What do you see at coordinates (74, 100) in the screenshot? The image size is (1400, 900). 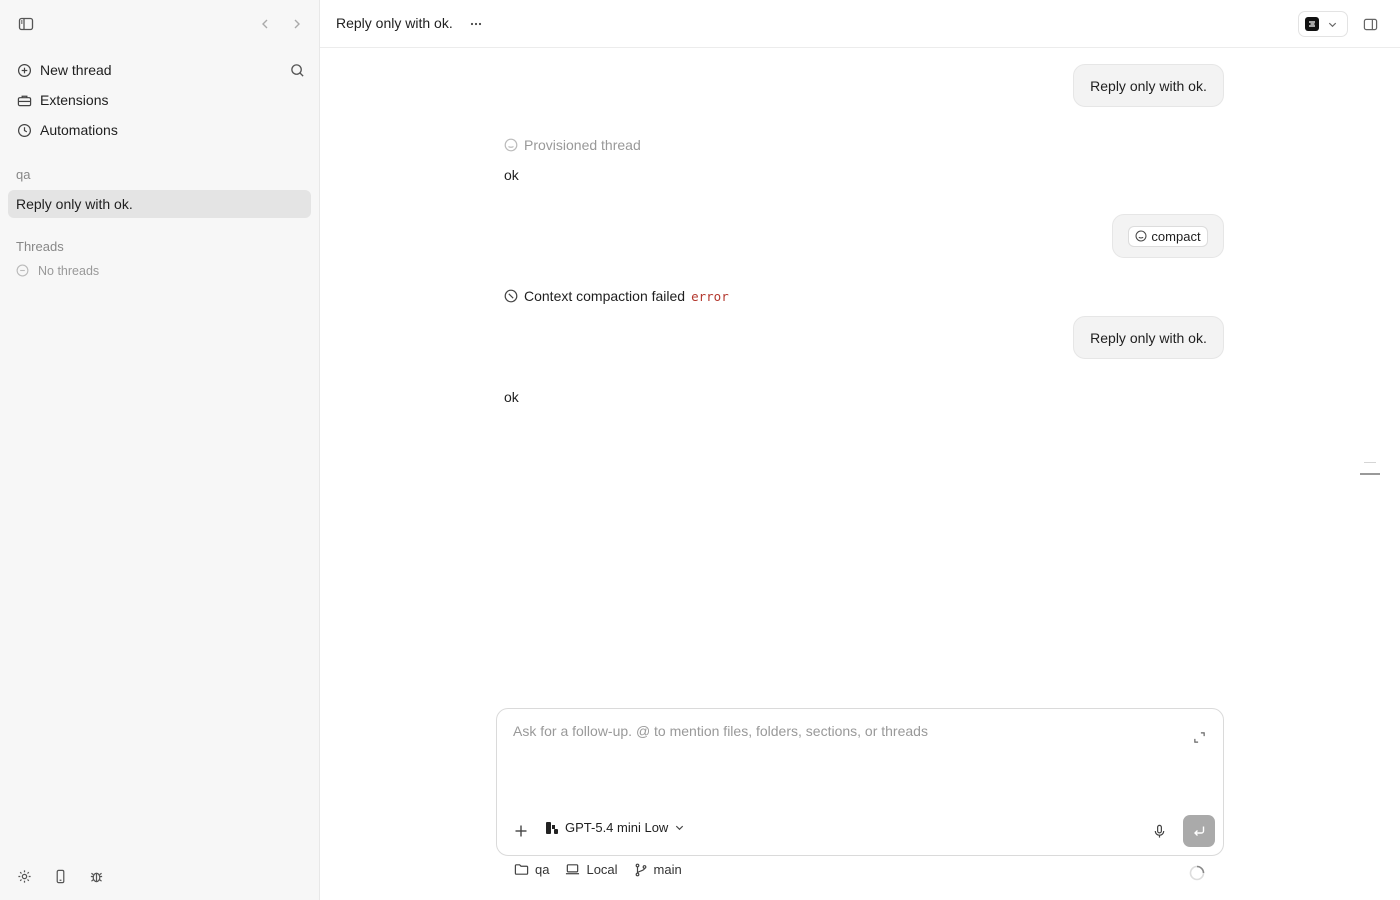 I see `extensions-label: Extensions` at bounding box center [74, 100].